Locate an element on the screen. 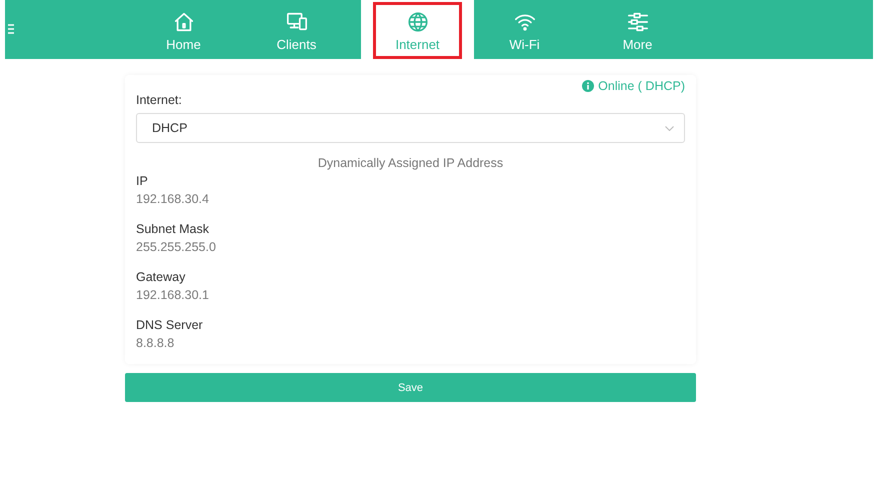 The width and height of the screenshot is (875, 496). globe-icon is located at coordinates (417, 22).